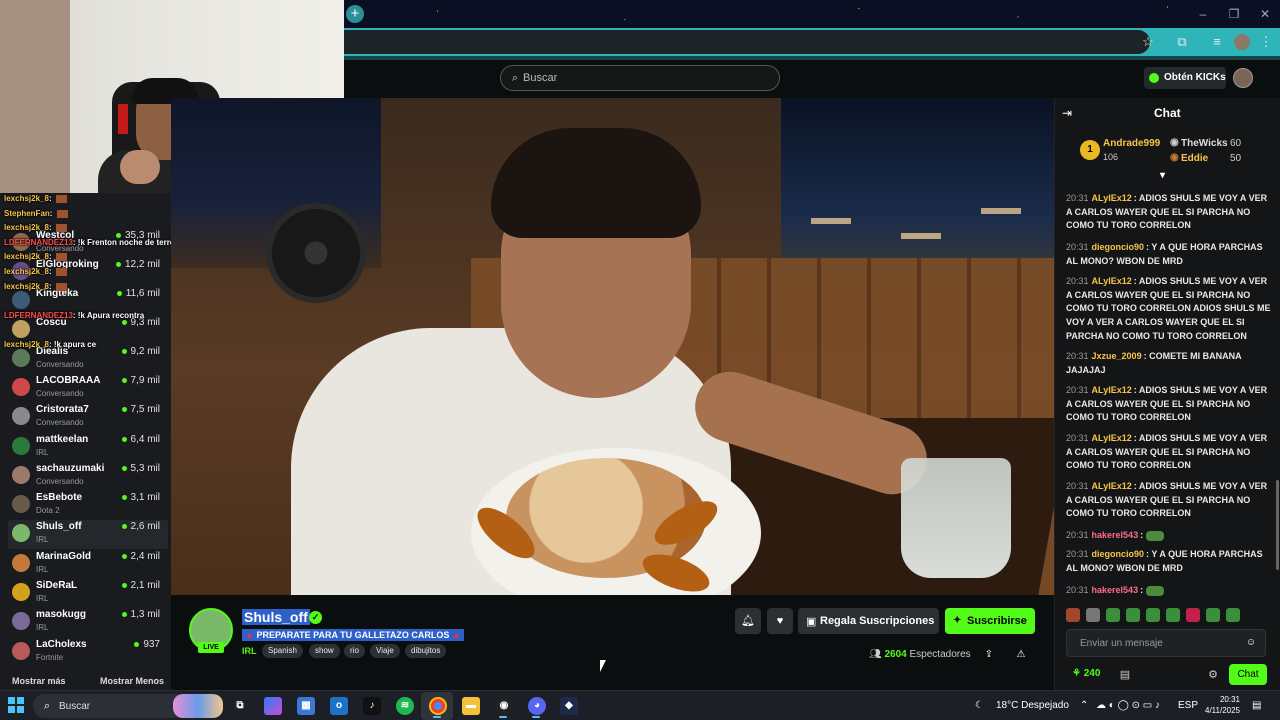  What do you see at coordinates (88, 564) in the screenshot?
I see `sidebar-channel: MarinaGold IRL 2,4 mil` at bounding box center [88, 564].